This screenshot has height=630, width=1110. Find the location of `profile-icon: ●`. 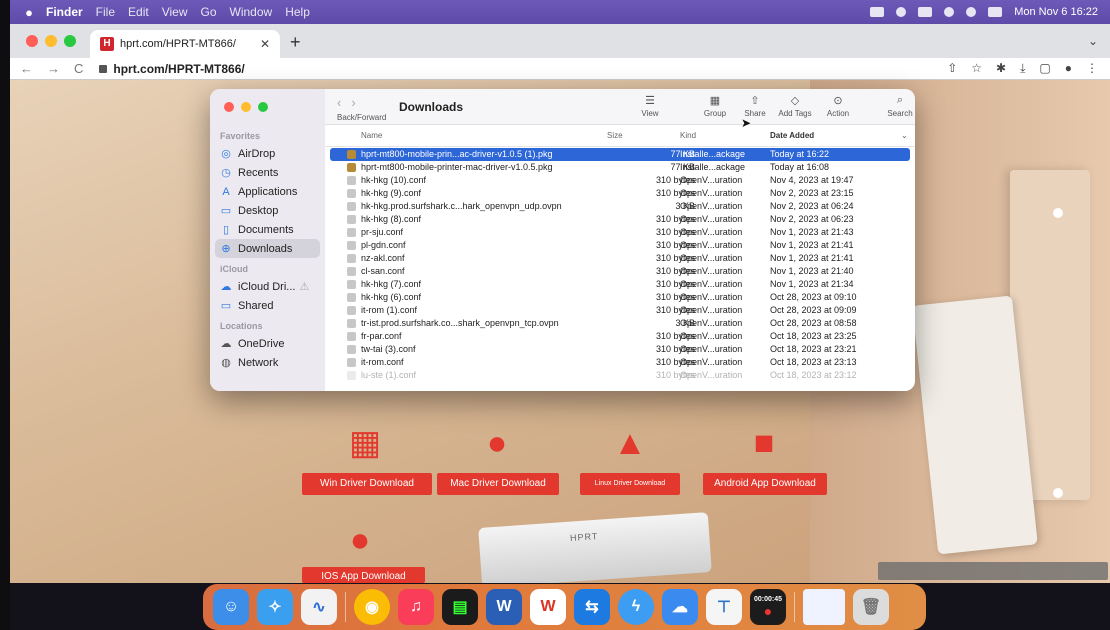

profile-icon: ● is located at coordinates (1068, 68).